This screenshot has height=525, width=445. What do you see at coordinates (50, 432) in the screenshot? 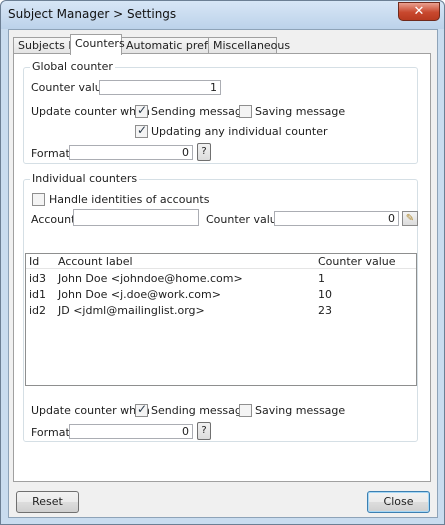
I see `individual-format-label: Format` at bounding box center [50, 432].